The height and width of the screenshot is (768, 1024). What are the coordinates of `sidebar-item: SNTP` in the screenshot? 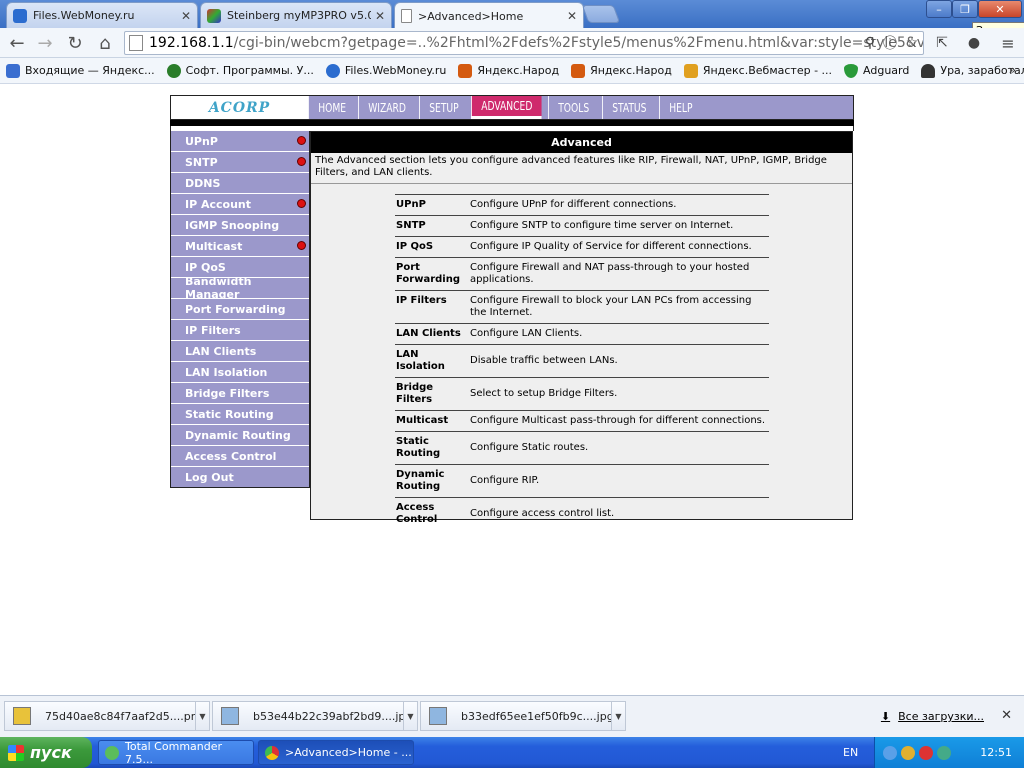 It's located at (240, 162).